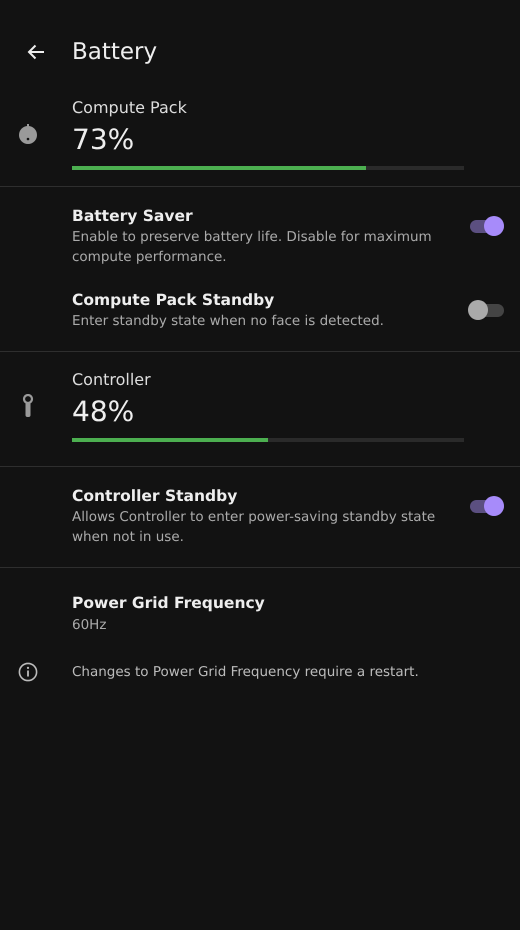 Image resolution: width=520 pixels, height=930 pixels. Describe the element at coordinates (130, 108) in the screenshot. I see `device-name: Compute Pack` at that location.